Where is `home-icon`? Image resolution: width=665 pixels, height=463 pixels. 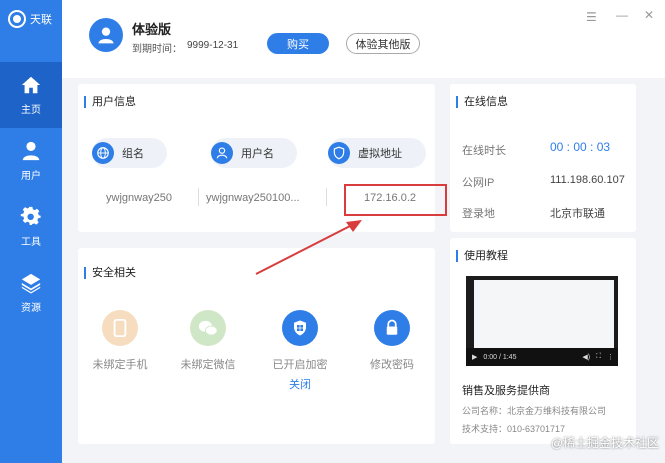 home-icon is located at coordinates (31, 85).